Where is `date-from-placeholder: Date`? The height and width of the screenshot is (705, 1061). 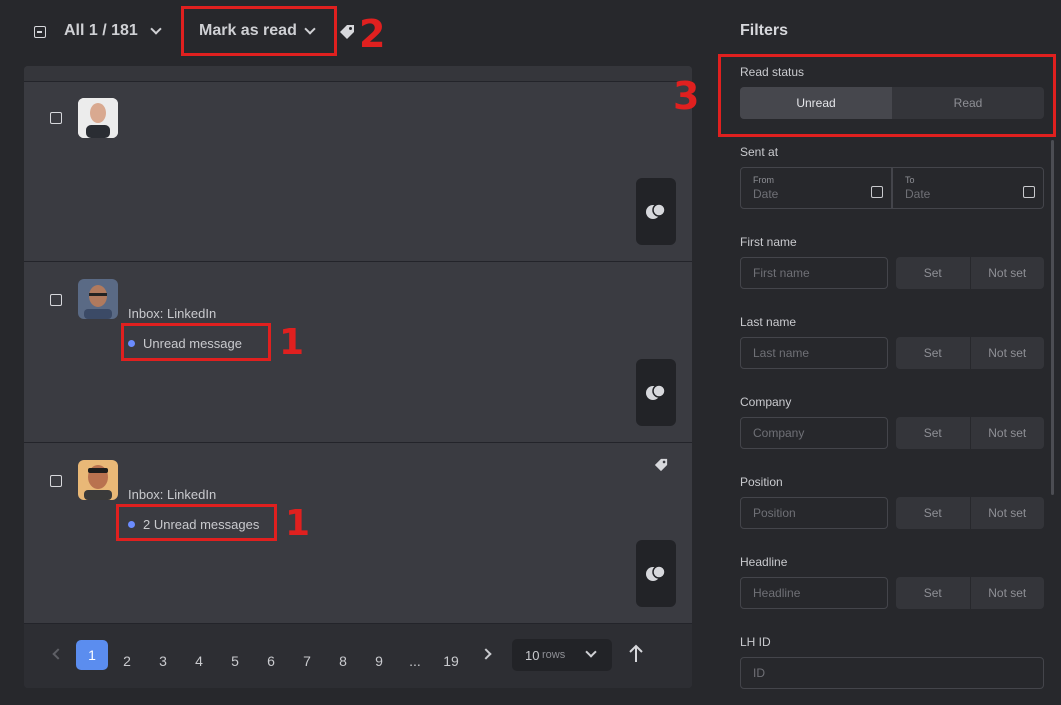 date-from-placeholder: Date is located at coordinates (766, 194).